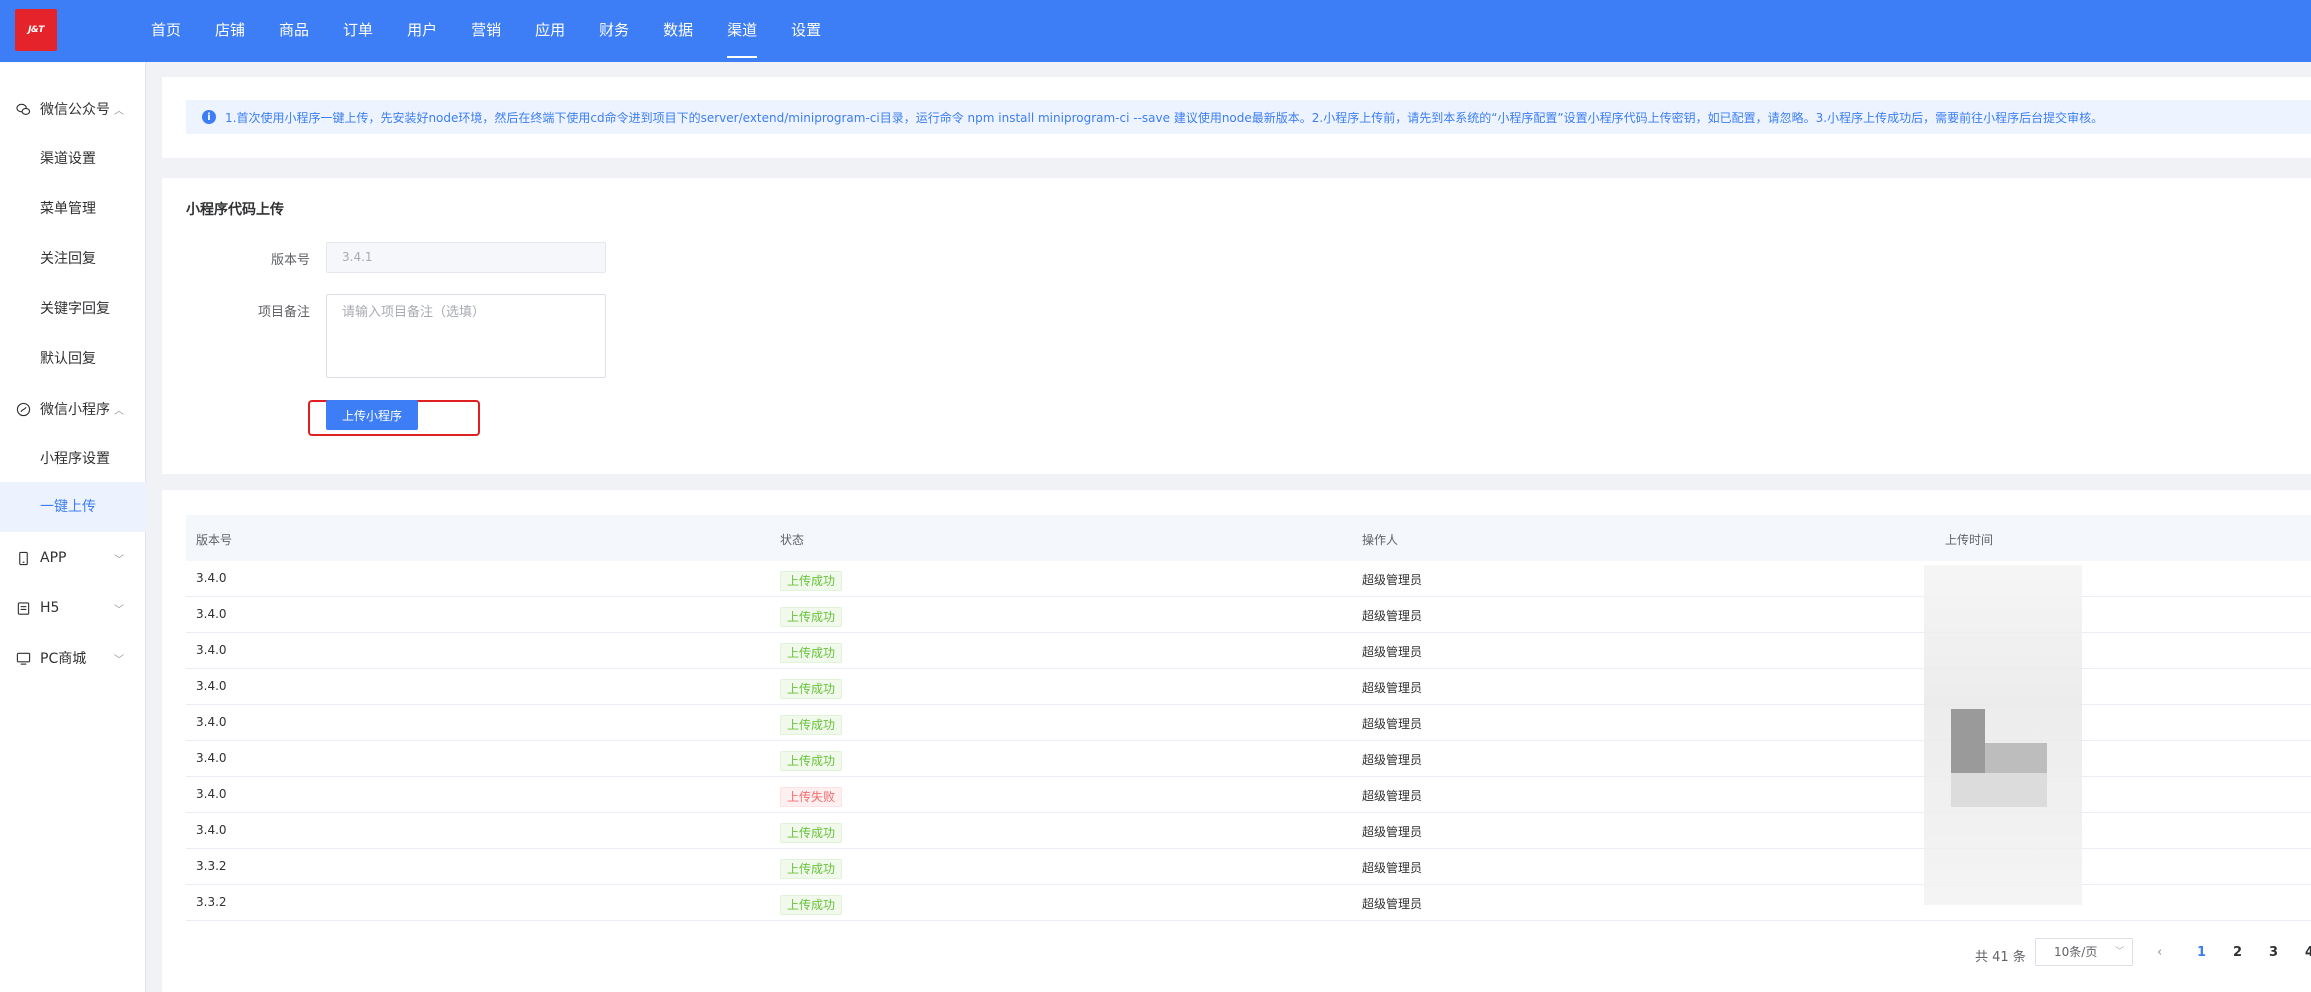  I want to click on nav-item: 数据, so click(678, 31).